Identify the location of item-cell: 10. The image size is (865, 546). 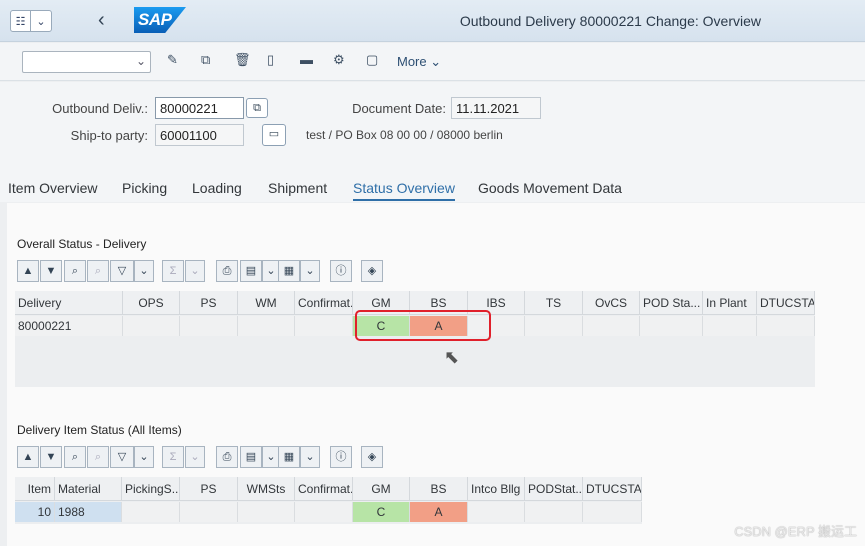
(35, 512).